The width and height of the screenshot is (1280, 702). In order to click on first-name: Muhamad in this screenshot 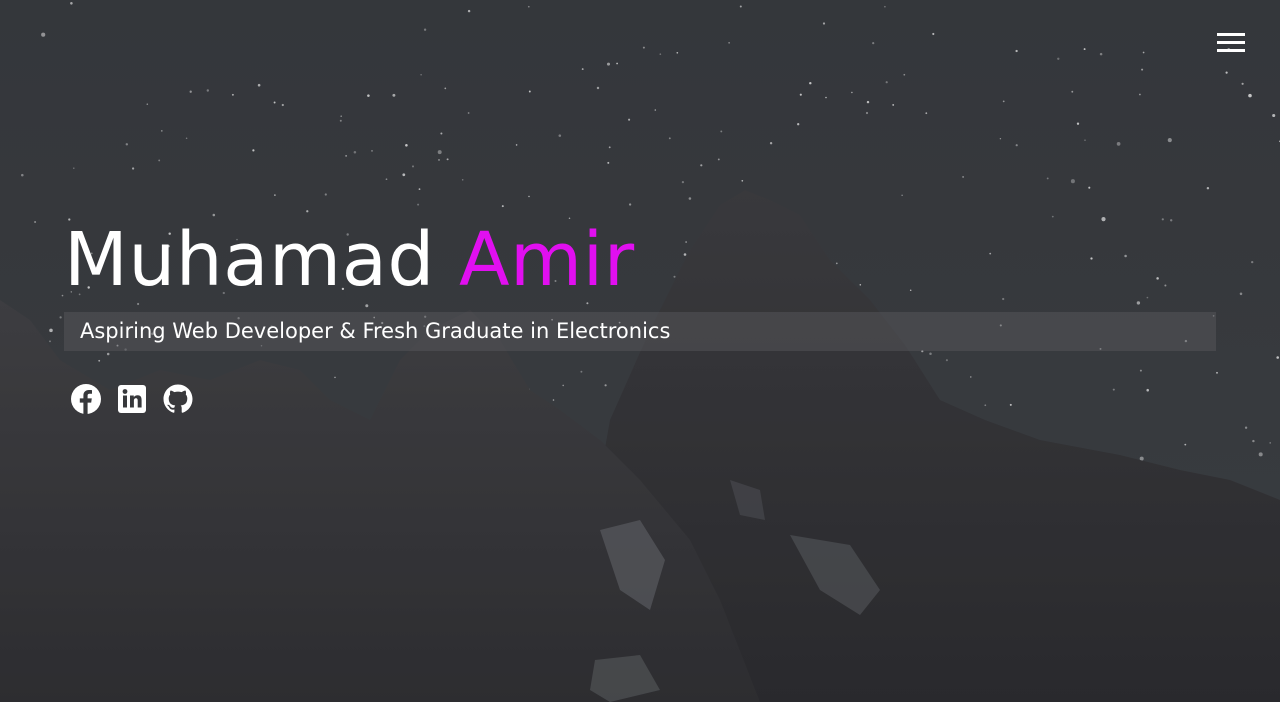, I will do `click(249, 260)`.